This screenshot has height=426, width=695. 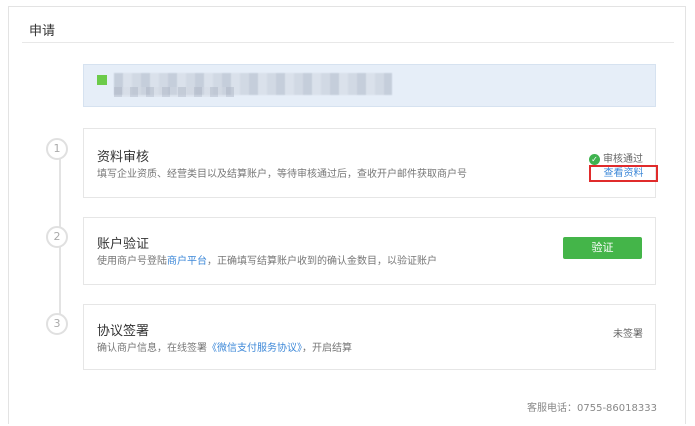 I want to click on step-number-1: 1, so click(x=57, y=149).